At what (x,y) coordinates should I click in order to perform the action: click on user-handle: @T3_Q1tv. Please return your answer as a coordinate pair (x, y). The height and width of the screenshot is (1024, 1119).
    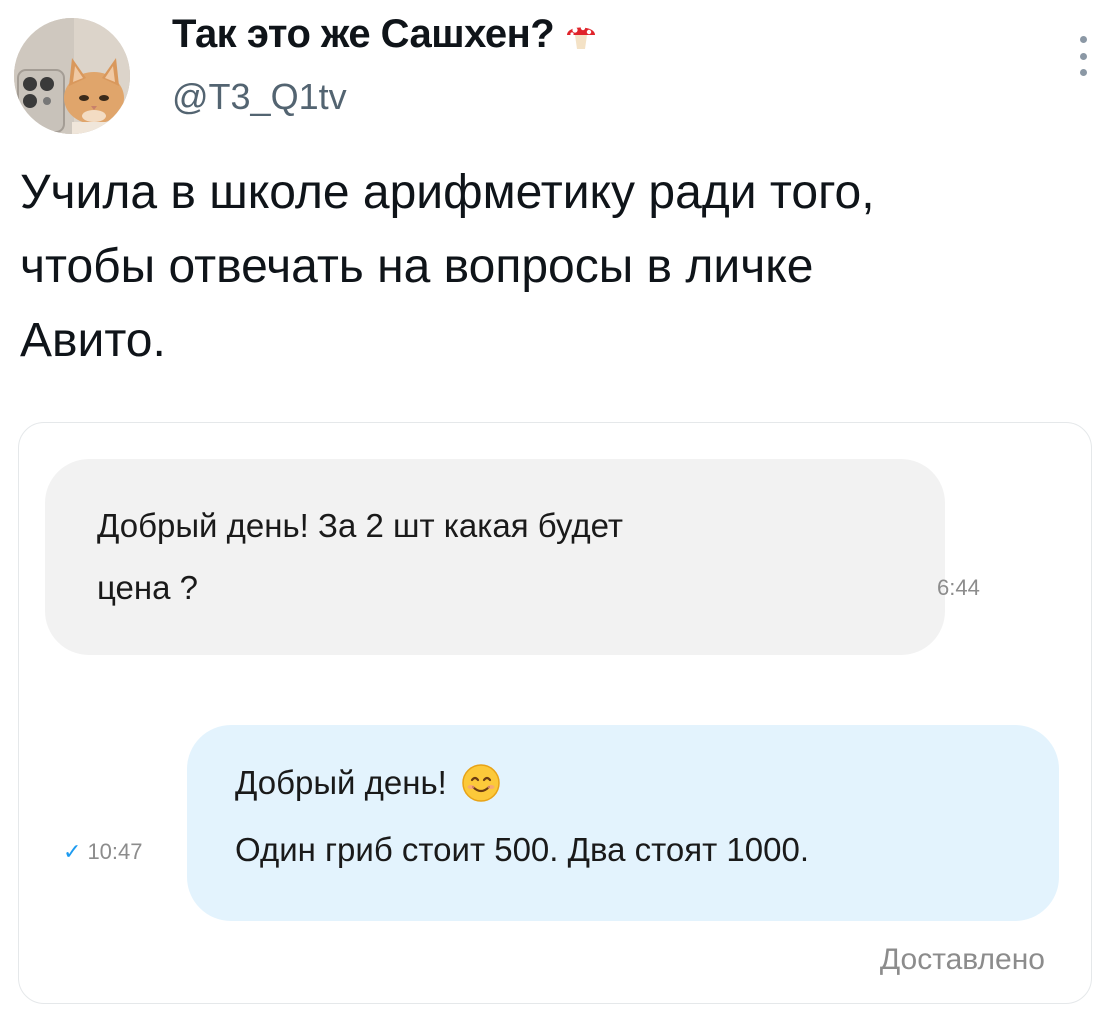
    Looking at the image, I should click on (259, 97).